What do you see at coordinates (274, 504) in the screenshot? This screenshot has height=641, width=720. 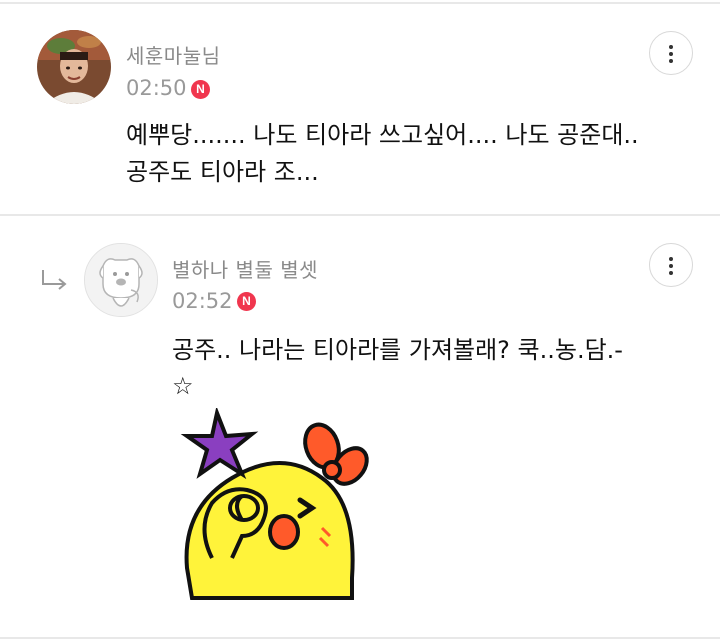 I see `yellow-chick-wink-sticker` at bounding box center [274, 504].